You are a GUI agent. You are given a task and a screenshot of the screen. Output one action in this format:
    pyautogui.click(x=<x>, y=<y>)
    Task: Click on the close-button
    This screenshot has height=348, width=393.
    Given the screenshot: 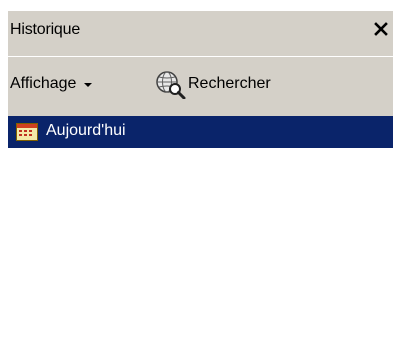 What is the action you would take?
    pyautogui.click(x=381, y=29)
    